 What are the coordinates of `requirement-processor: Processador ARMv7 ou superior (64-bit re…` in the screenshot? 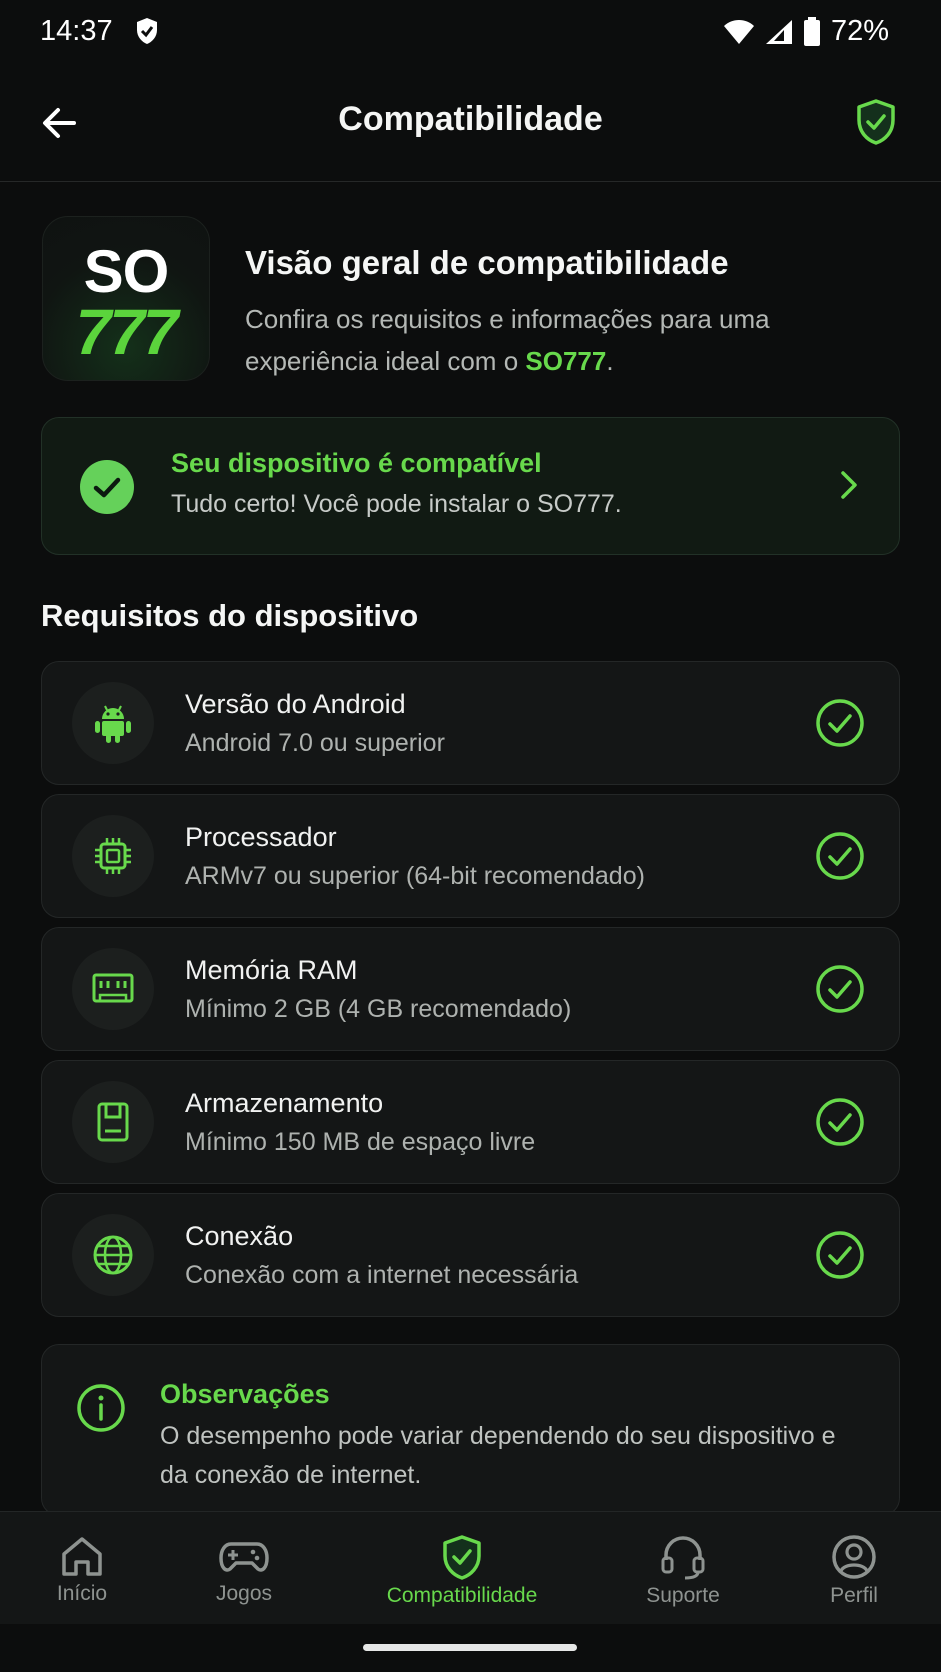 It's located at (470, 856).